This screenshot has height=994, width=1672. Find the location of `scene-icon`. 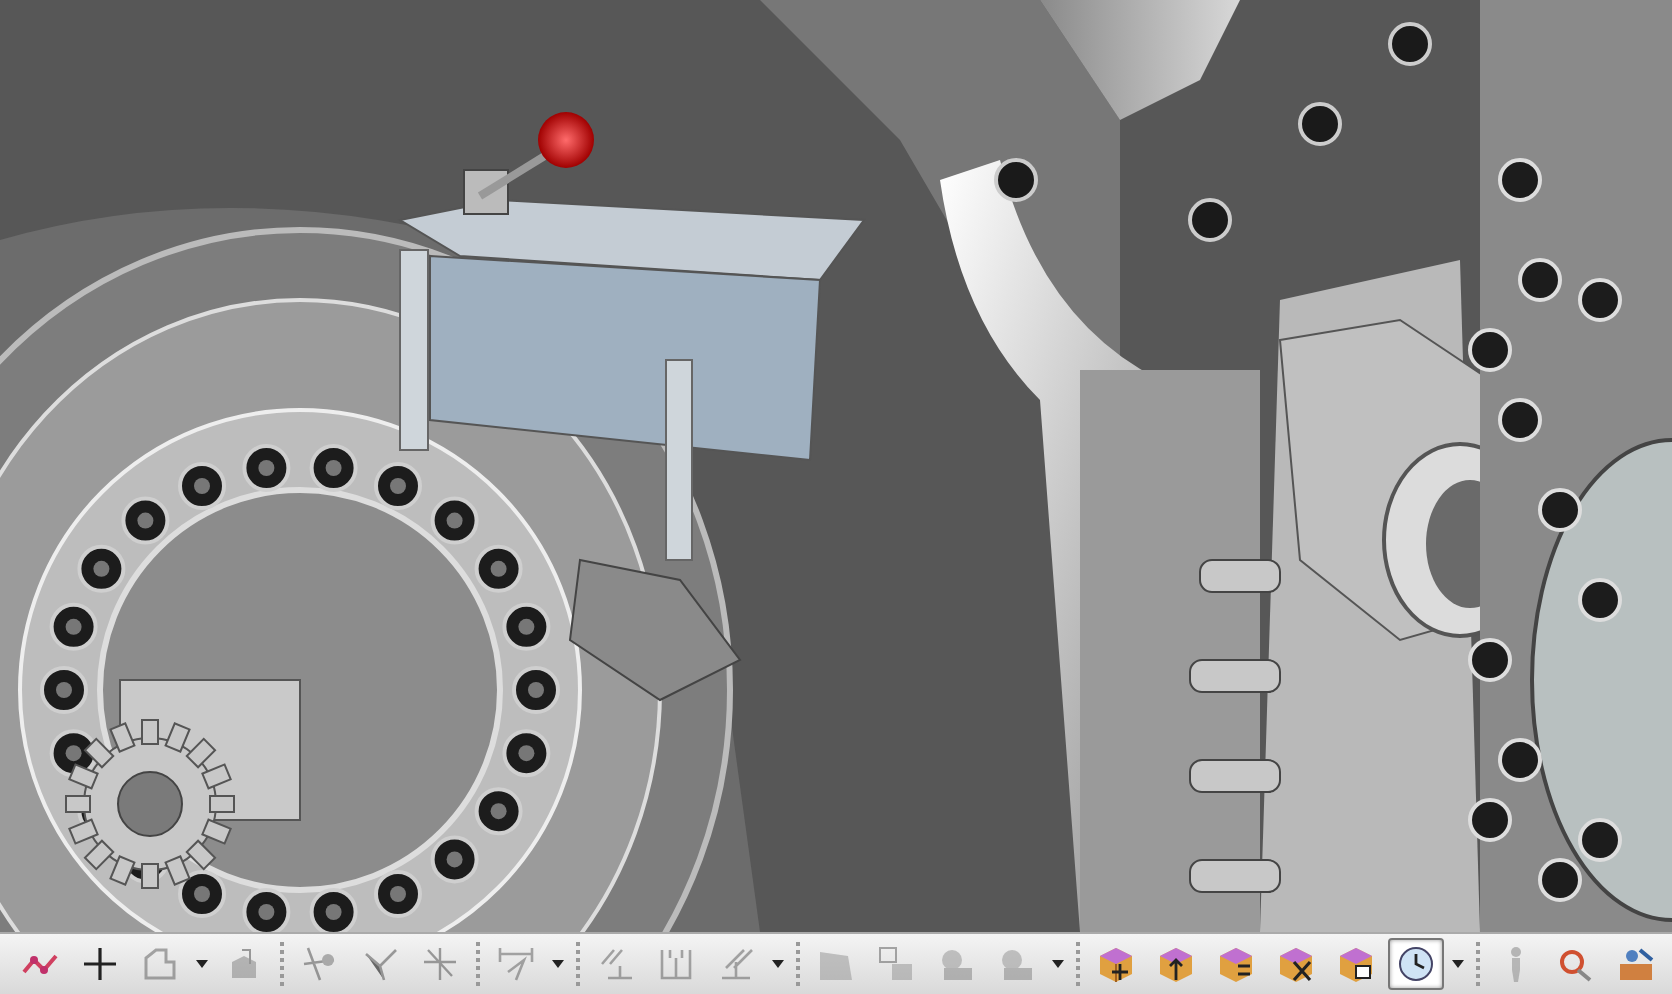

scene-icon is located at coordinates (1636, 964).